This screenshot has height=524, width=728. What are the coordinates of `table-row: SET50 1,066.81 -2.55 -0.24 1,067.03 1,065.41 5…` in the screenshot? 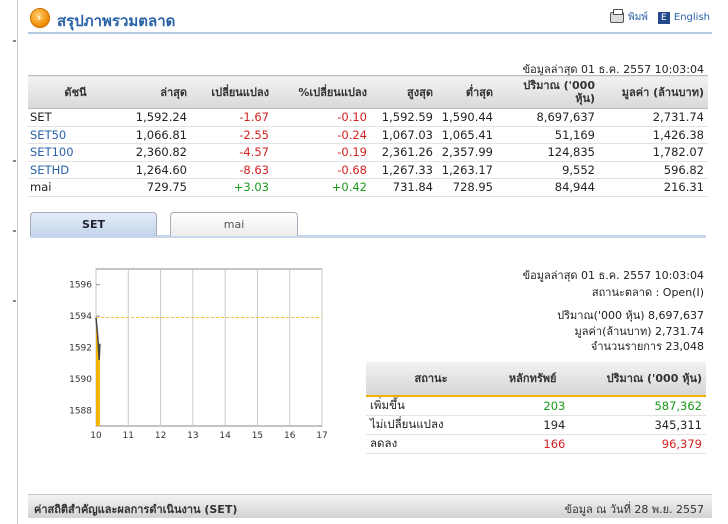 It's located at (368, 135).